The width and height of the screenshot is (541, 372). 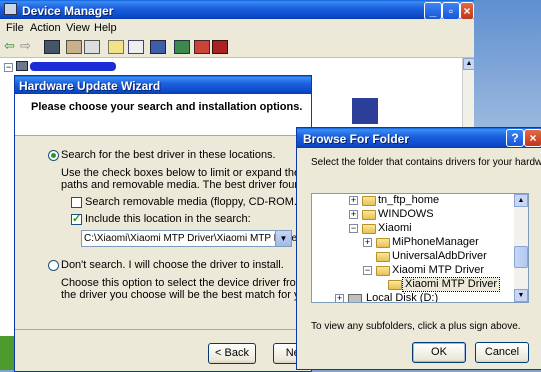 What do you see at coordinates (408, 200) in the screenshot?
I see `tree-item-tn-ftp-home: tn_ftp_home` at bounding box center [408, 200].